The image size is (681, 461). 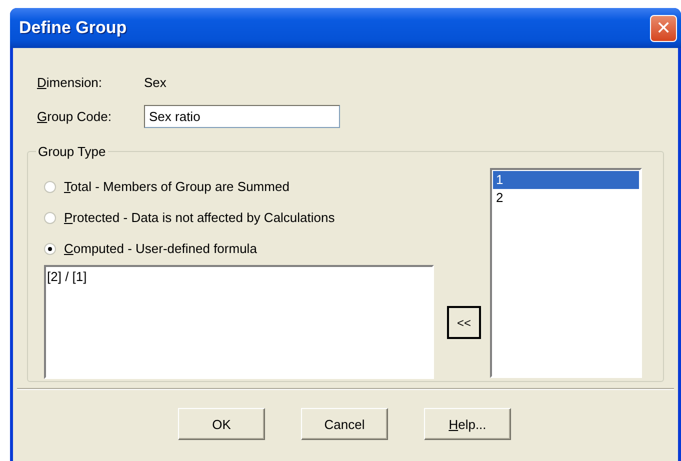 What do you see at coordinates (177, 186) in the screenshot?
I see `radio-label: Total - Members of Group are Summed` at bounding box center [177, 186].